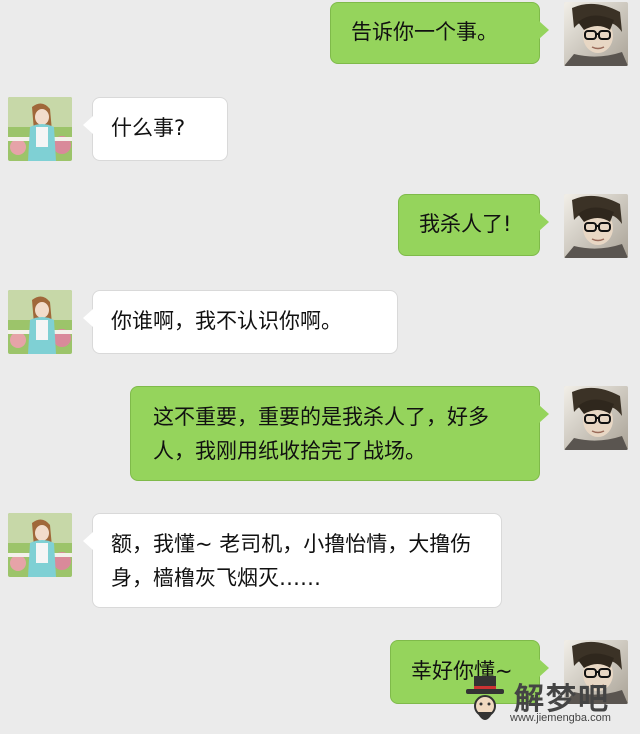  Describe the element at coordinates (560, 718) in the screenshot. I see `watermark-url: www.jiemengba.com` at that location.